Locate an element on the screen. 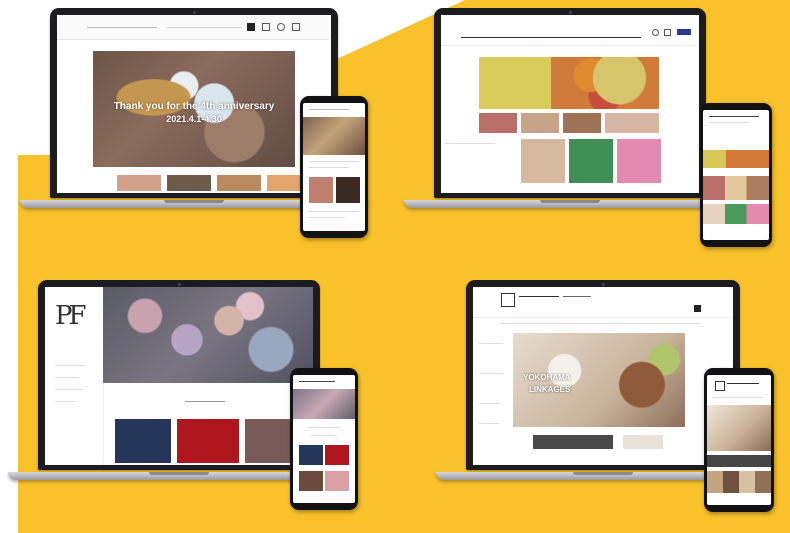  hero-title: Thank you for the 4th anniversary is located at coordinates (194, 106).